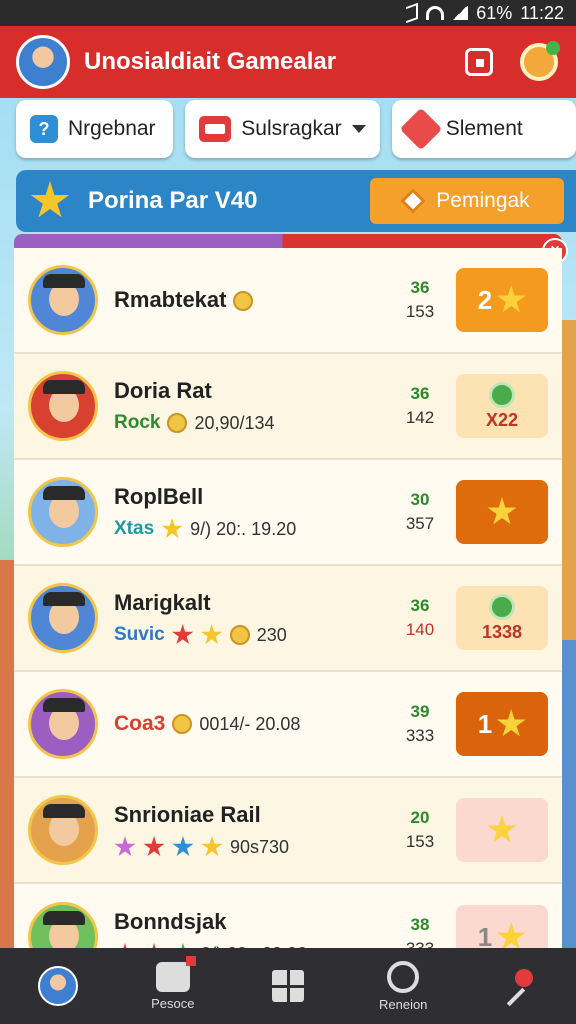  What do you see at coordinates (403, 976) in the screenshot?
I see `map-icon` at bounding box center [403, 976].